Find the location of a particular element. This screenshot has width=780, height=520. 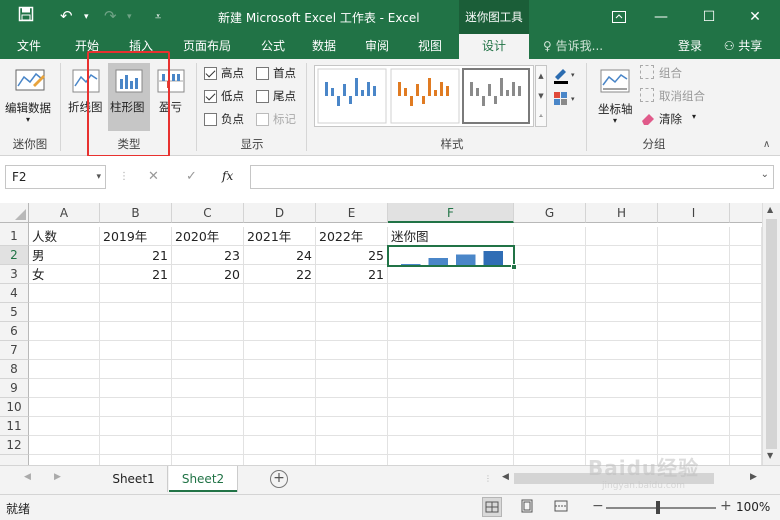

scroll-up-icon: ▲ is located at coordinates (770, 209).